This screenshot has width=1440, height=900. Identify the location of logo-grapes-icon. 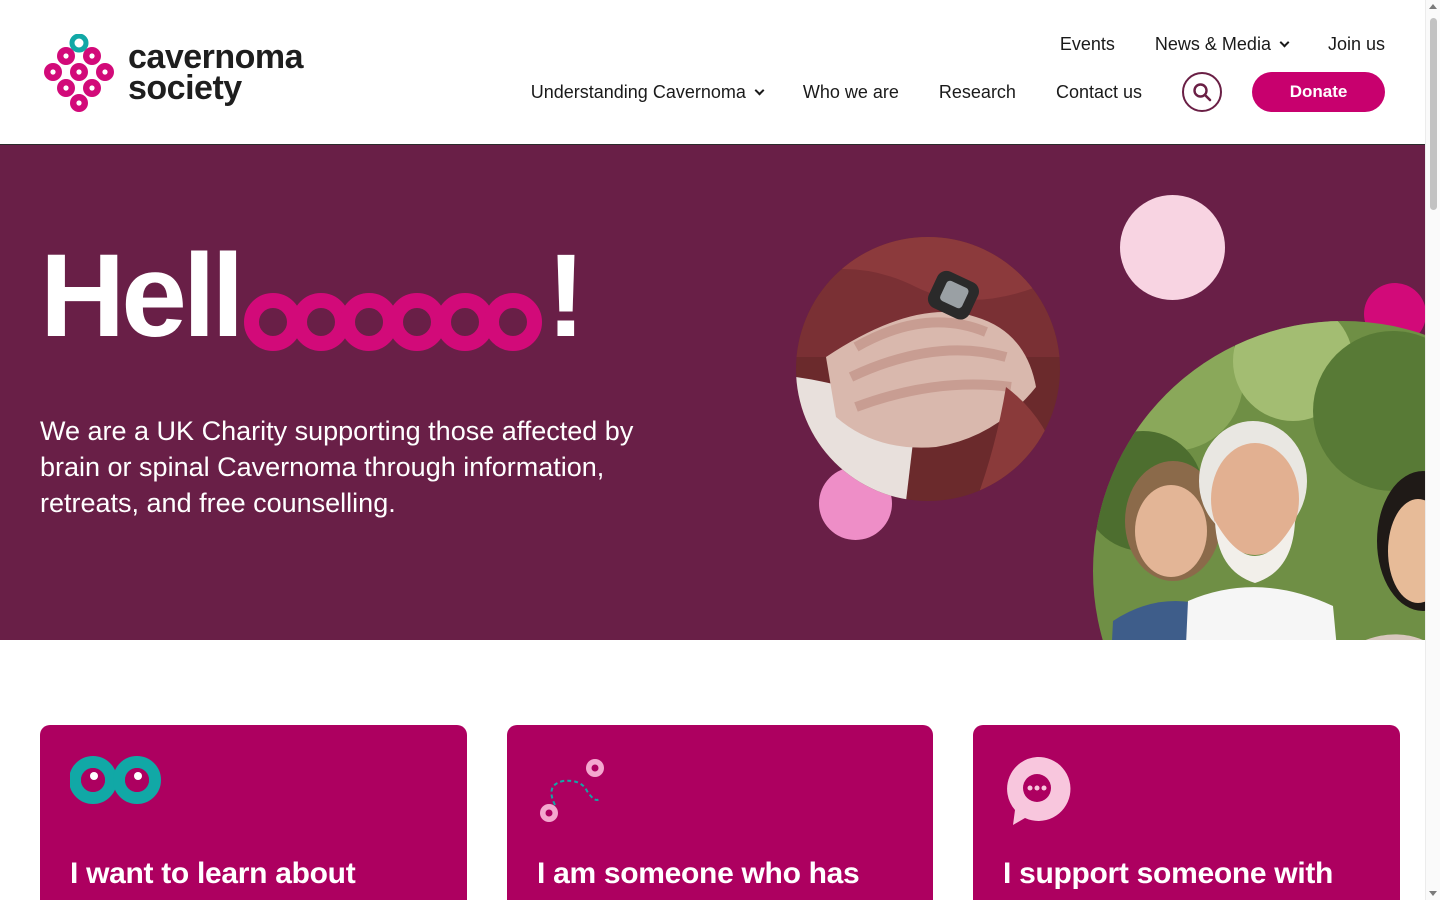
(79, 73).